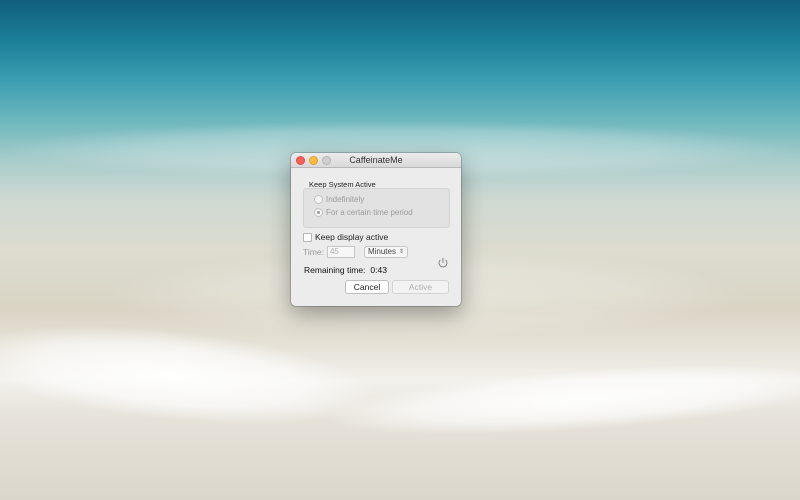 The image size is (800, 500). I want to click on power-icon, so click(443, 263).